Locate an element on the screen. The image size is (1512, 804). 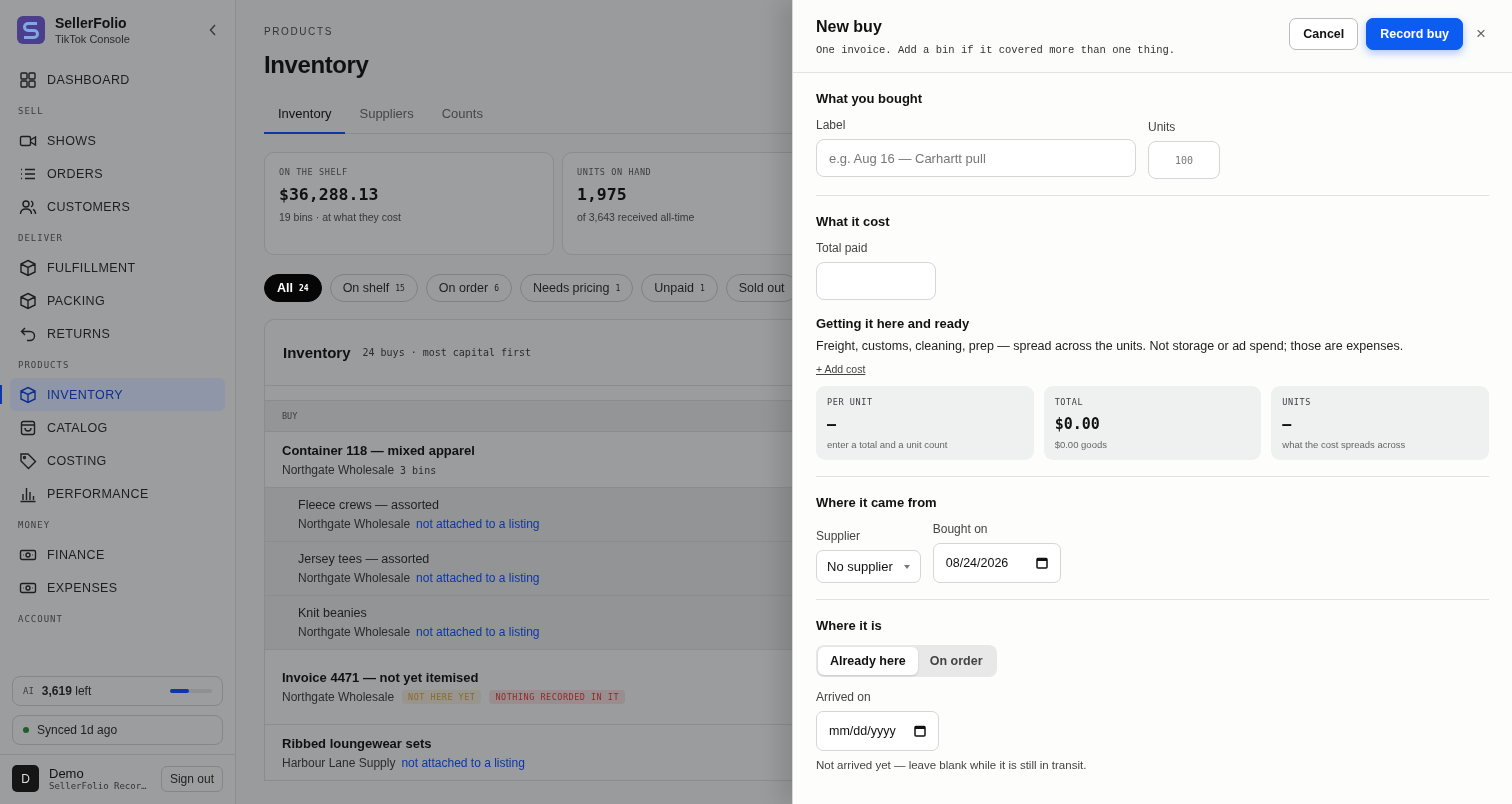
field-label: Total paid is located at coordinates (842, 248).